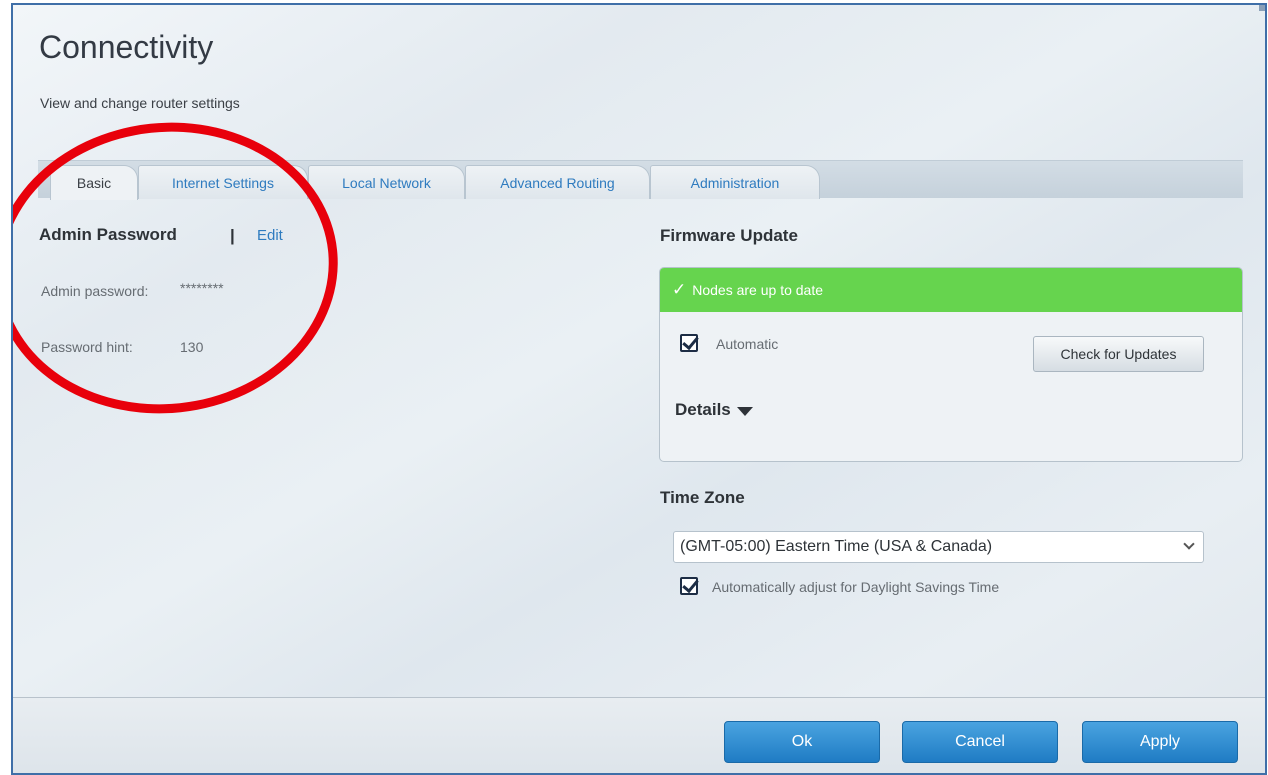 The height and width of the screenshot is (775, 1268). I want to click on chevron-down-icon, so click(1189, 544).